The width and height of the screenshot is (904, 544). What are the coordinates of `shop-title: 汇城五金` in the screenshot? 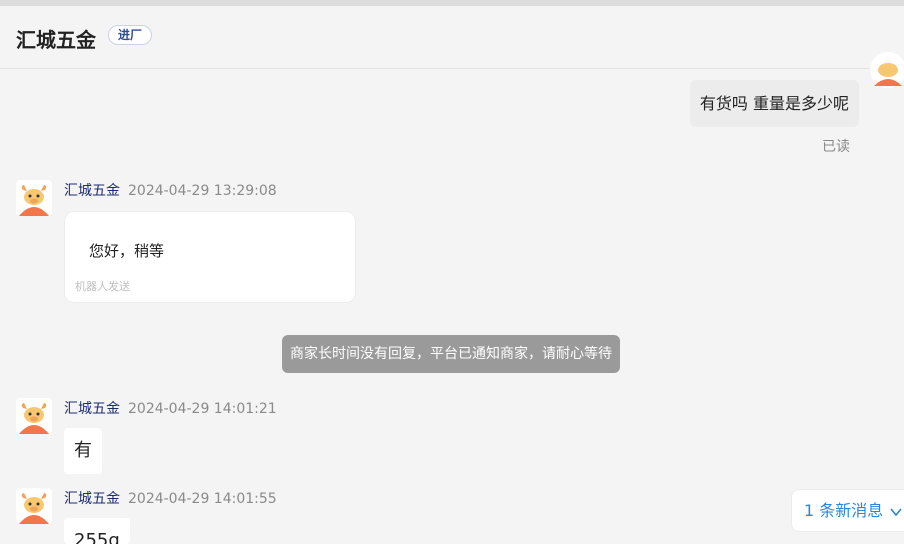 It's located at (56, 40).